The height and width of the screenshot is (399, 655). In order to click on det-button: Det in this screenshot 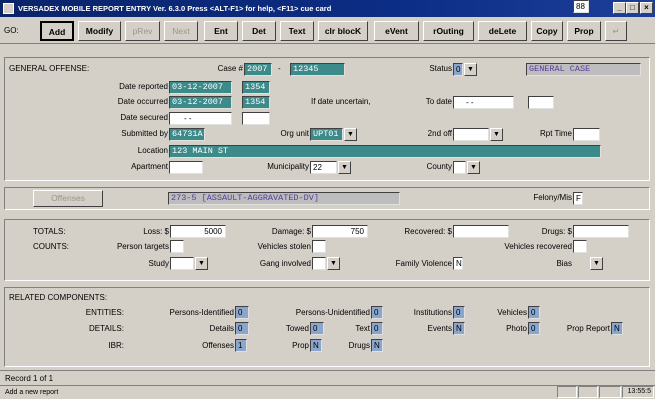, I will do `click(259, 31)`.